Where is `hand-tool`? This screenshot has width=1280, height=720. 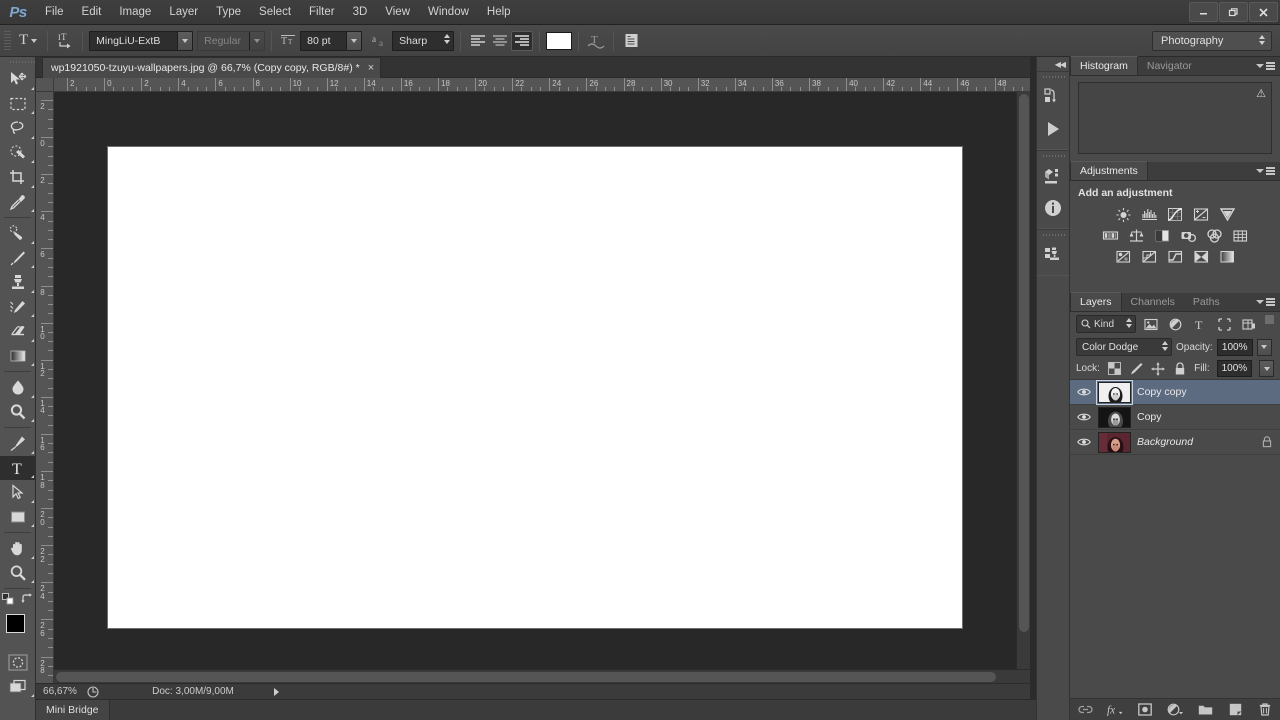
hand-tool is located at coordinates (18, 548).